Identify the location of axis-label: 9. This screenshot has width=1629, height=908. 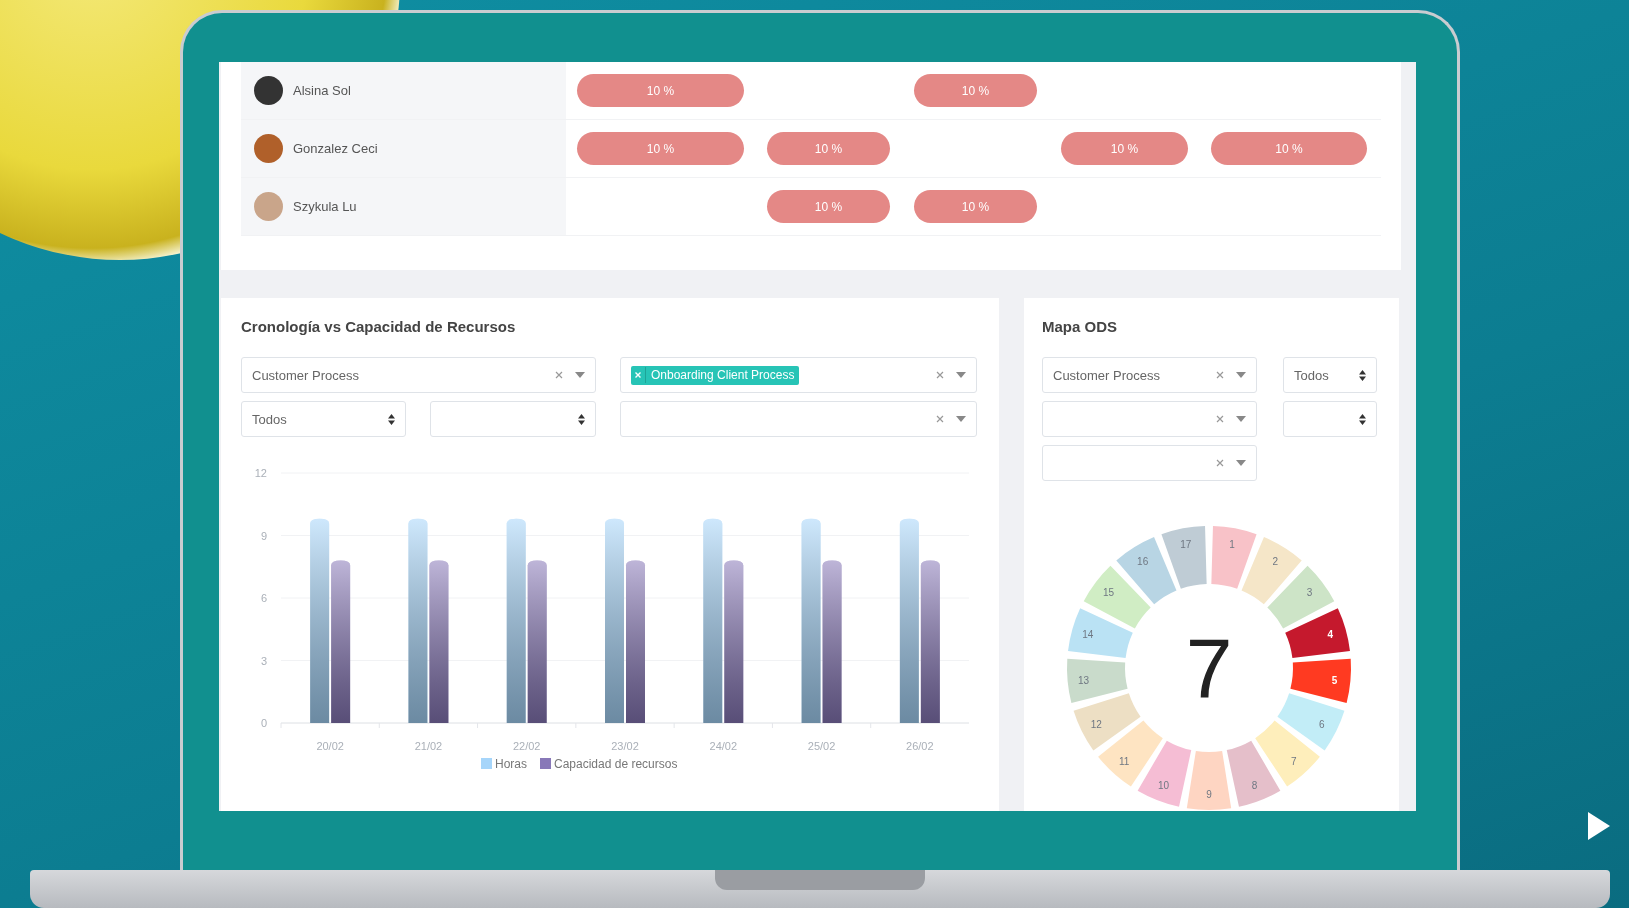
(263, 535).